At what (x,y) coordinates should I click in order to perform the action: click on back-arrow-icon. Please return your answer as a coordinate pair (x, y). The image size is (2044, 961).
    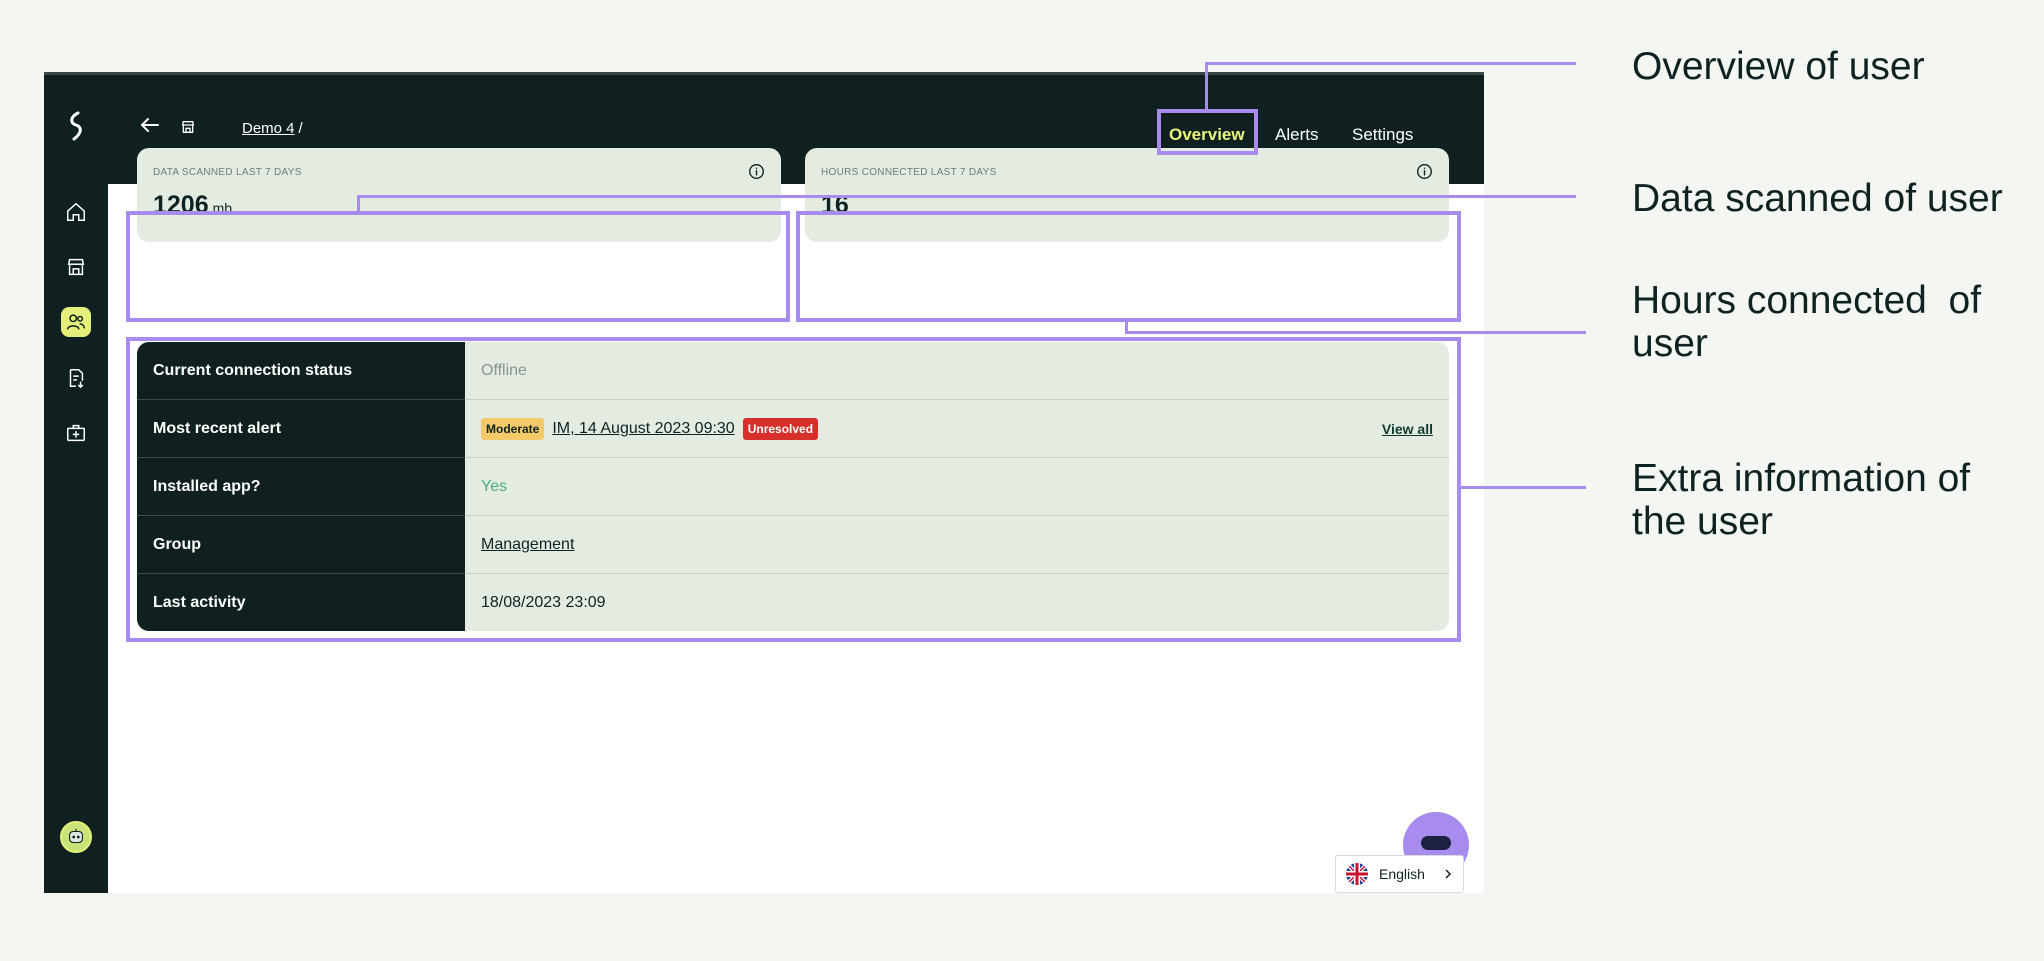
    Looking at the image, I should click on (150, 125).